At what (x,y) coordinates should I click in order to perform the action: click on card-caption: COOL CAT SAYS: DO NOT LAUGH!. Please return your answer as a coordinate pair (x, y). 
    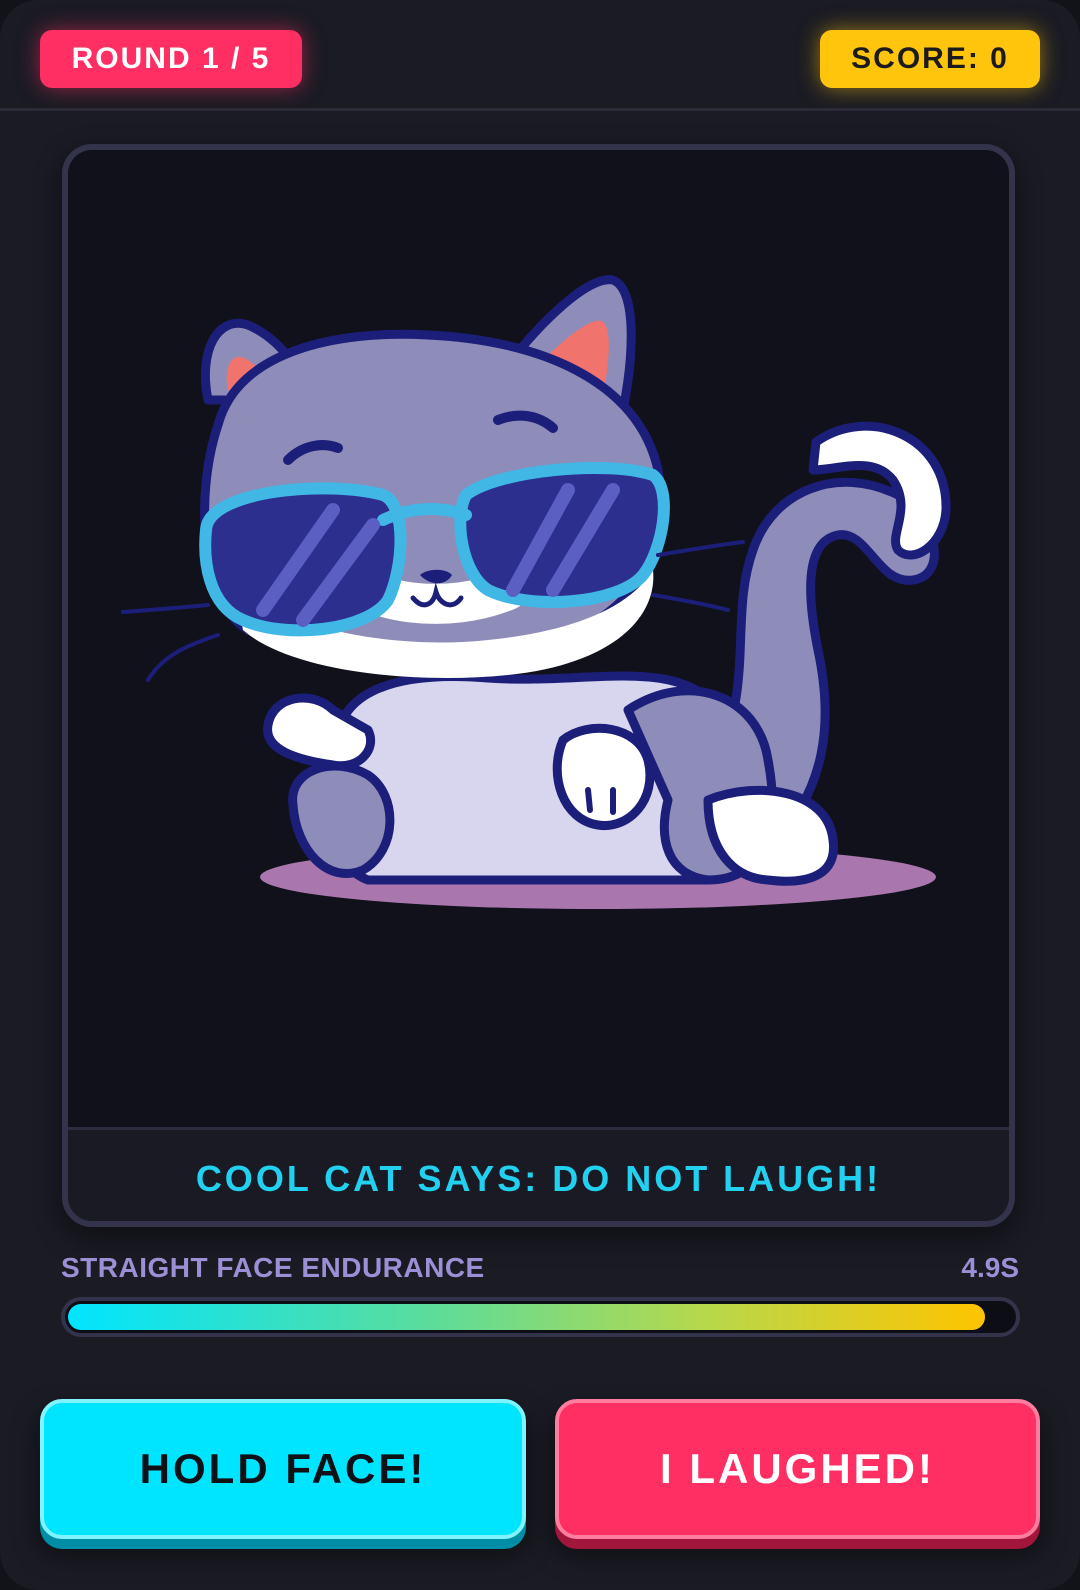
    Looking at the image, I should click on (538, 1178).